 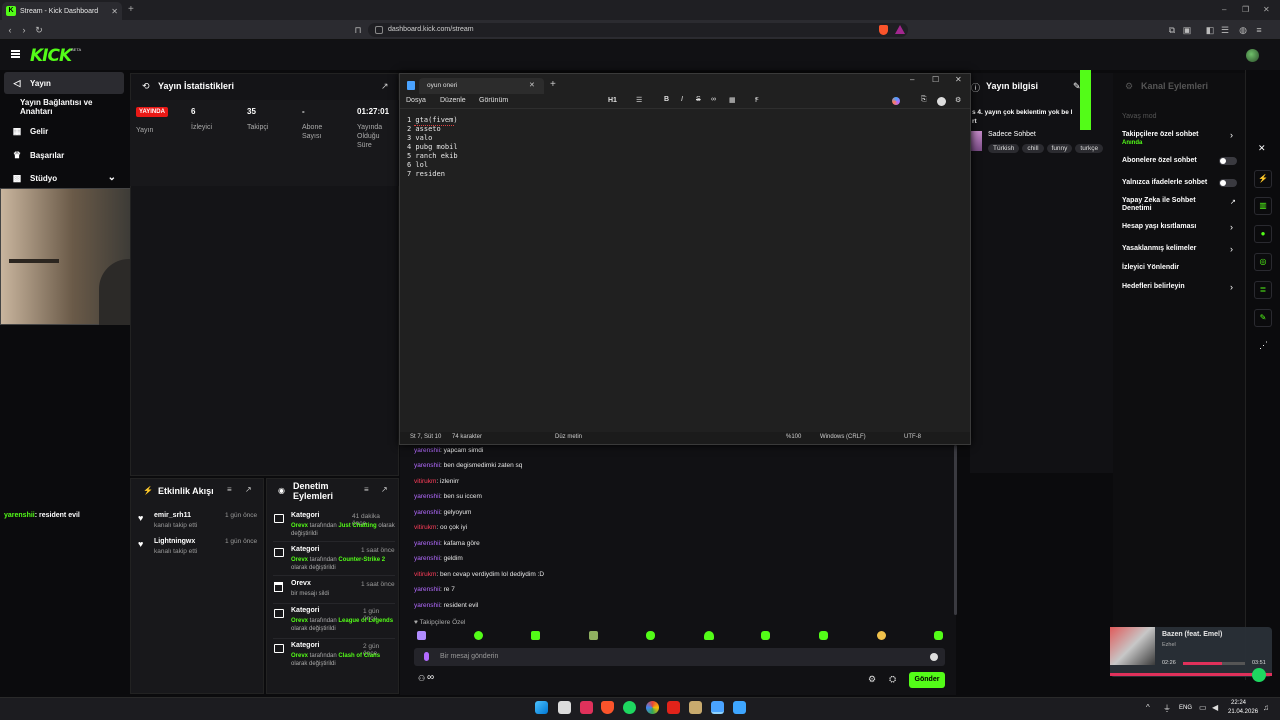 I want to click on volume-icon: ◀, so click(x=1215, y=707).